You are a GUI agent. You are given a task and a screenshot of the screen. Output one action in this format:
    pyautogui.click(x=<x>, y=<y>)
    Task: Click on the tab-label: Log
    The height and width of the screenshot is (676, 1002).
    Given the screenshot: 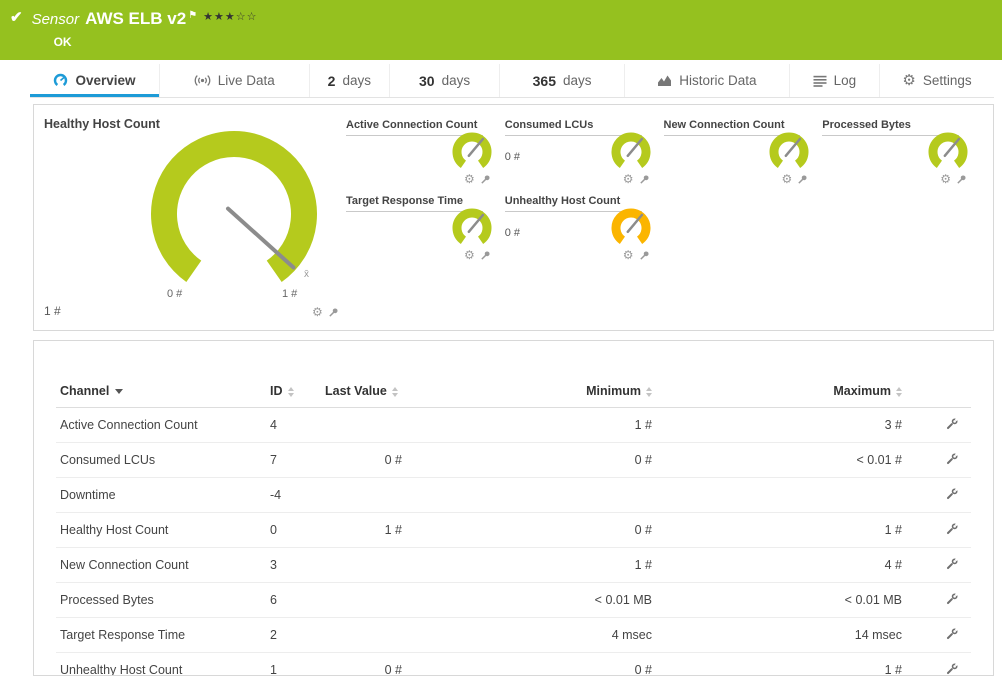 What is the action you would take?
    pyautogui.click(x=845, y=80)
    